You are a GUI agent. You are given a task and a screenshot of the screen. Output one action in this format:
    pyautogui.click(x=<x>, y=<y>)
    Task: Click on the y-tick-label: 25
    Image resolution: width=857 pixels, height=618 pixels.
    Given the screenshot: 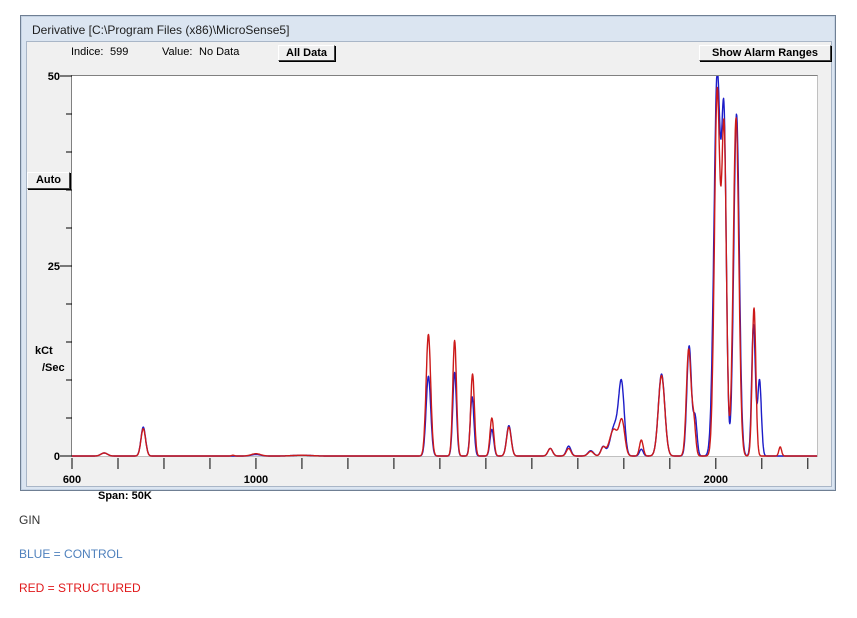 What is the action you would take?
    pyautogui.click(x=54, y=267)
    